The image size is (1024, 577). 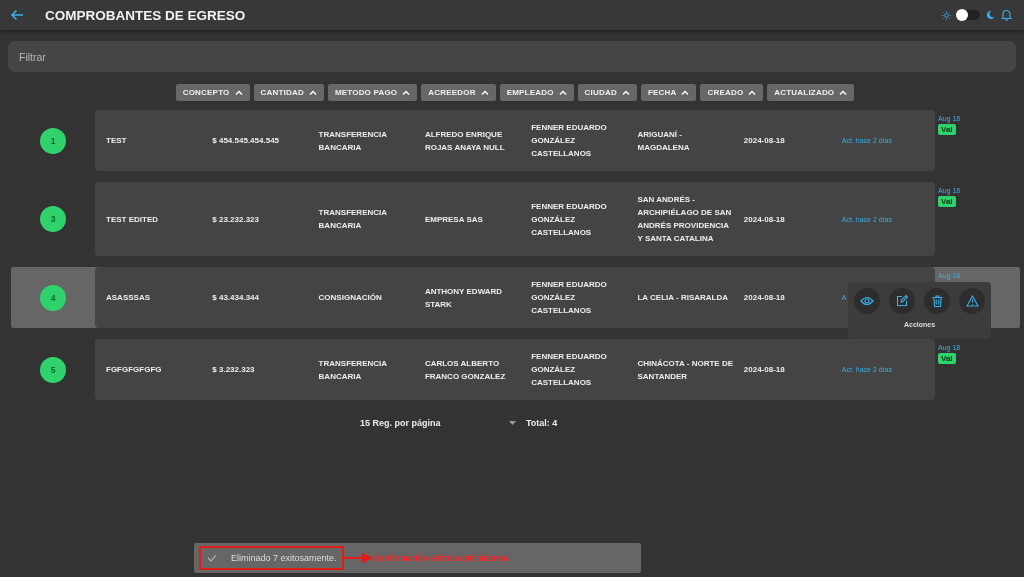 I want to click on row-number: 3, so click(x=53, y=219).